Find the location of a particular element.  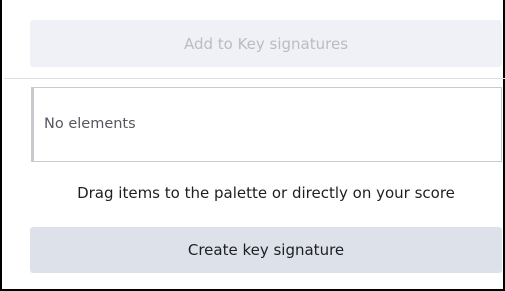

create-key-signature-label: Create key signature is located at coordinates (266, 250).